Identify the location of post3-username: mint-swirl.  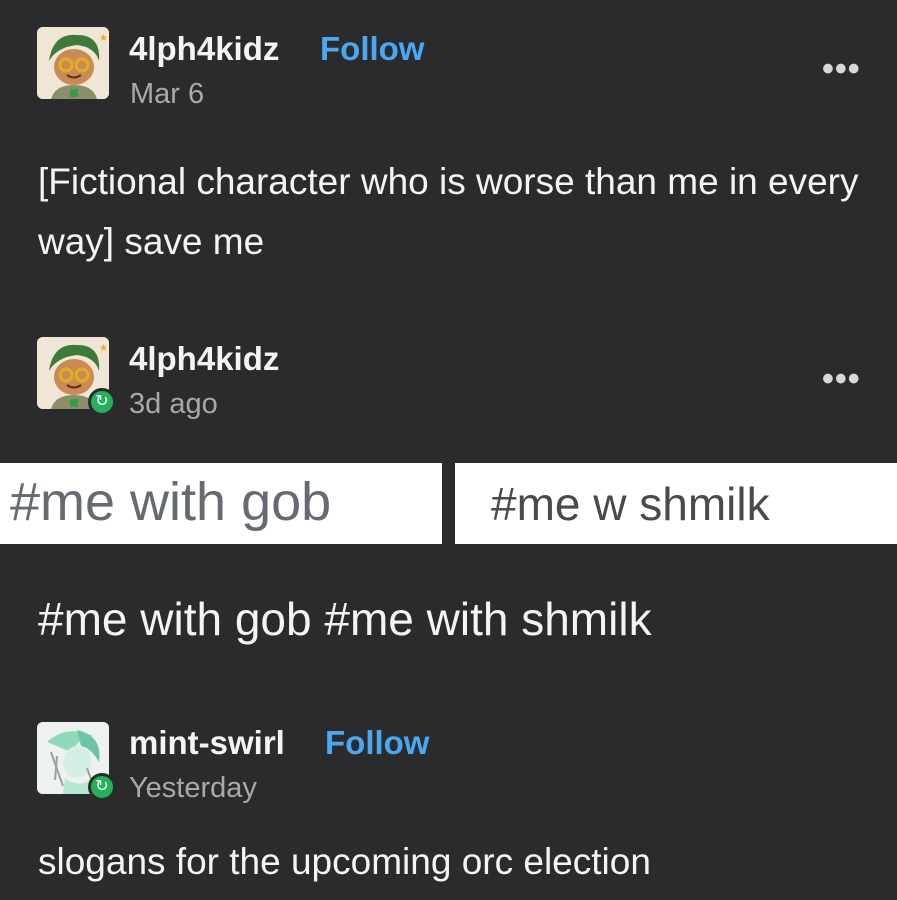
(207, 743).